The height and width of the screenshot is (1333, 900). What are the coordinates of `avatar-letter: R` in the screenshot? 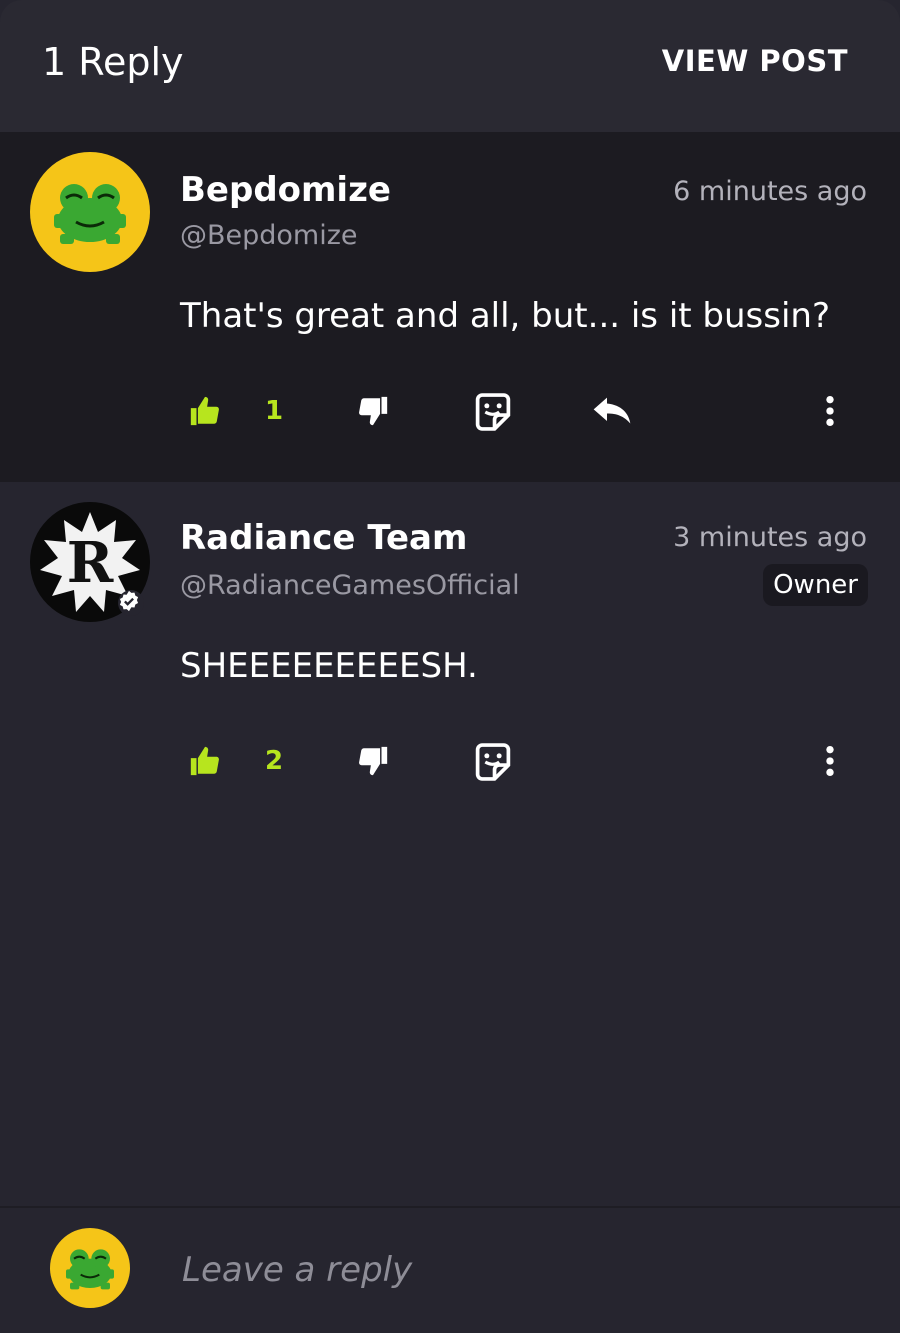 It's located at (90, 563).